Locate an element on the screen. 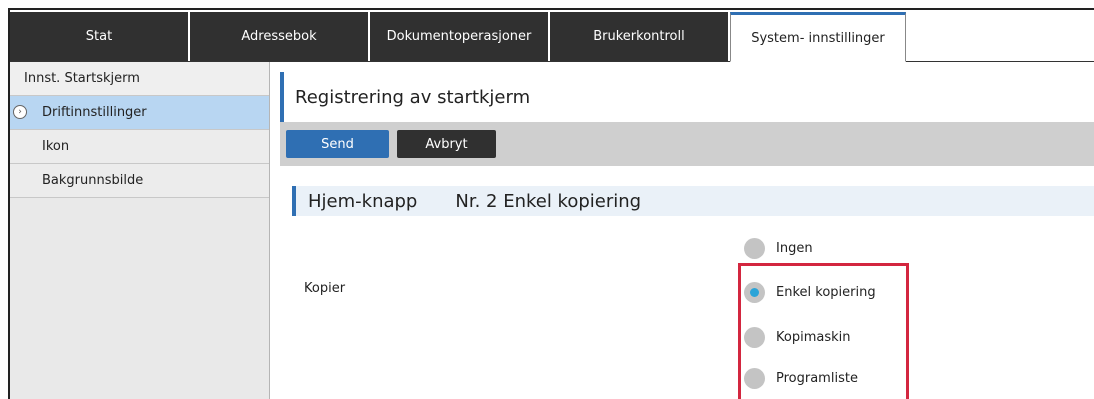 The image size is (1094, 399). action-bar: Send Avbryt is located at coordinates (687, 144).